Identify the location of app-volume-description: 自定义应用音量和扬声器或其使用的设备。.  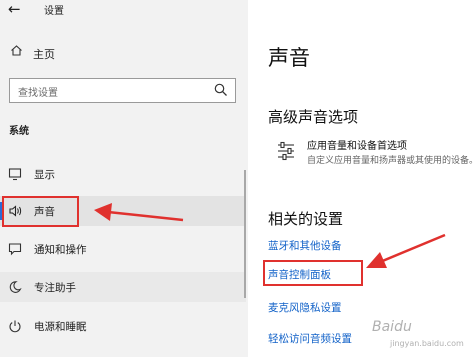
(391, 161).